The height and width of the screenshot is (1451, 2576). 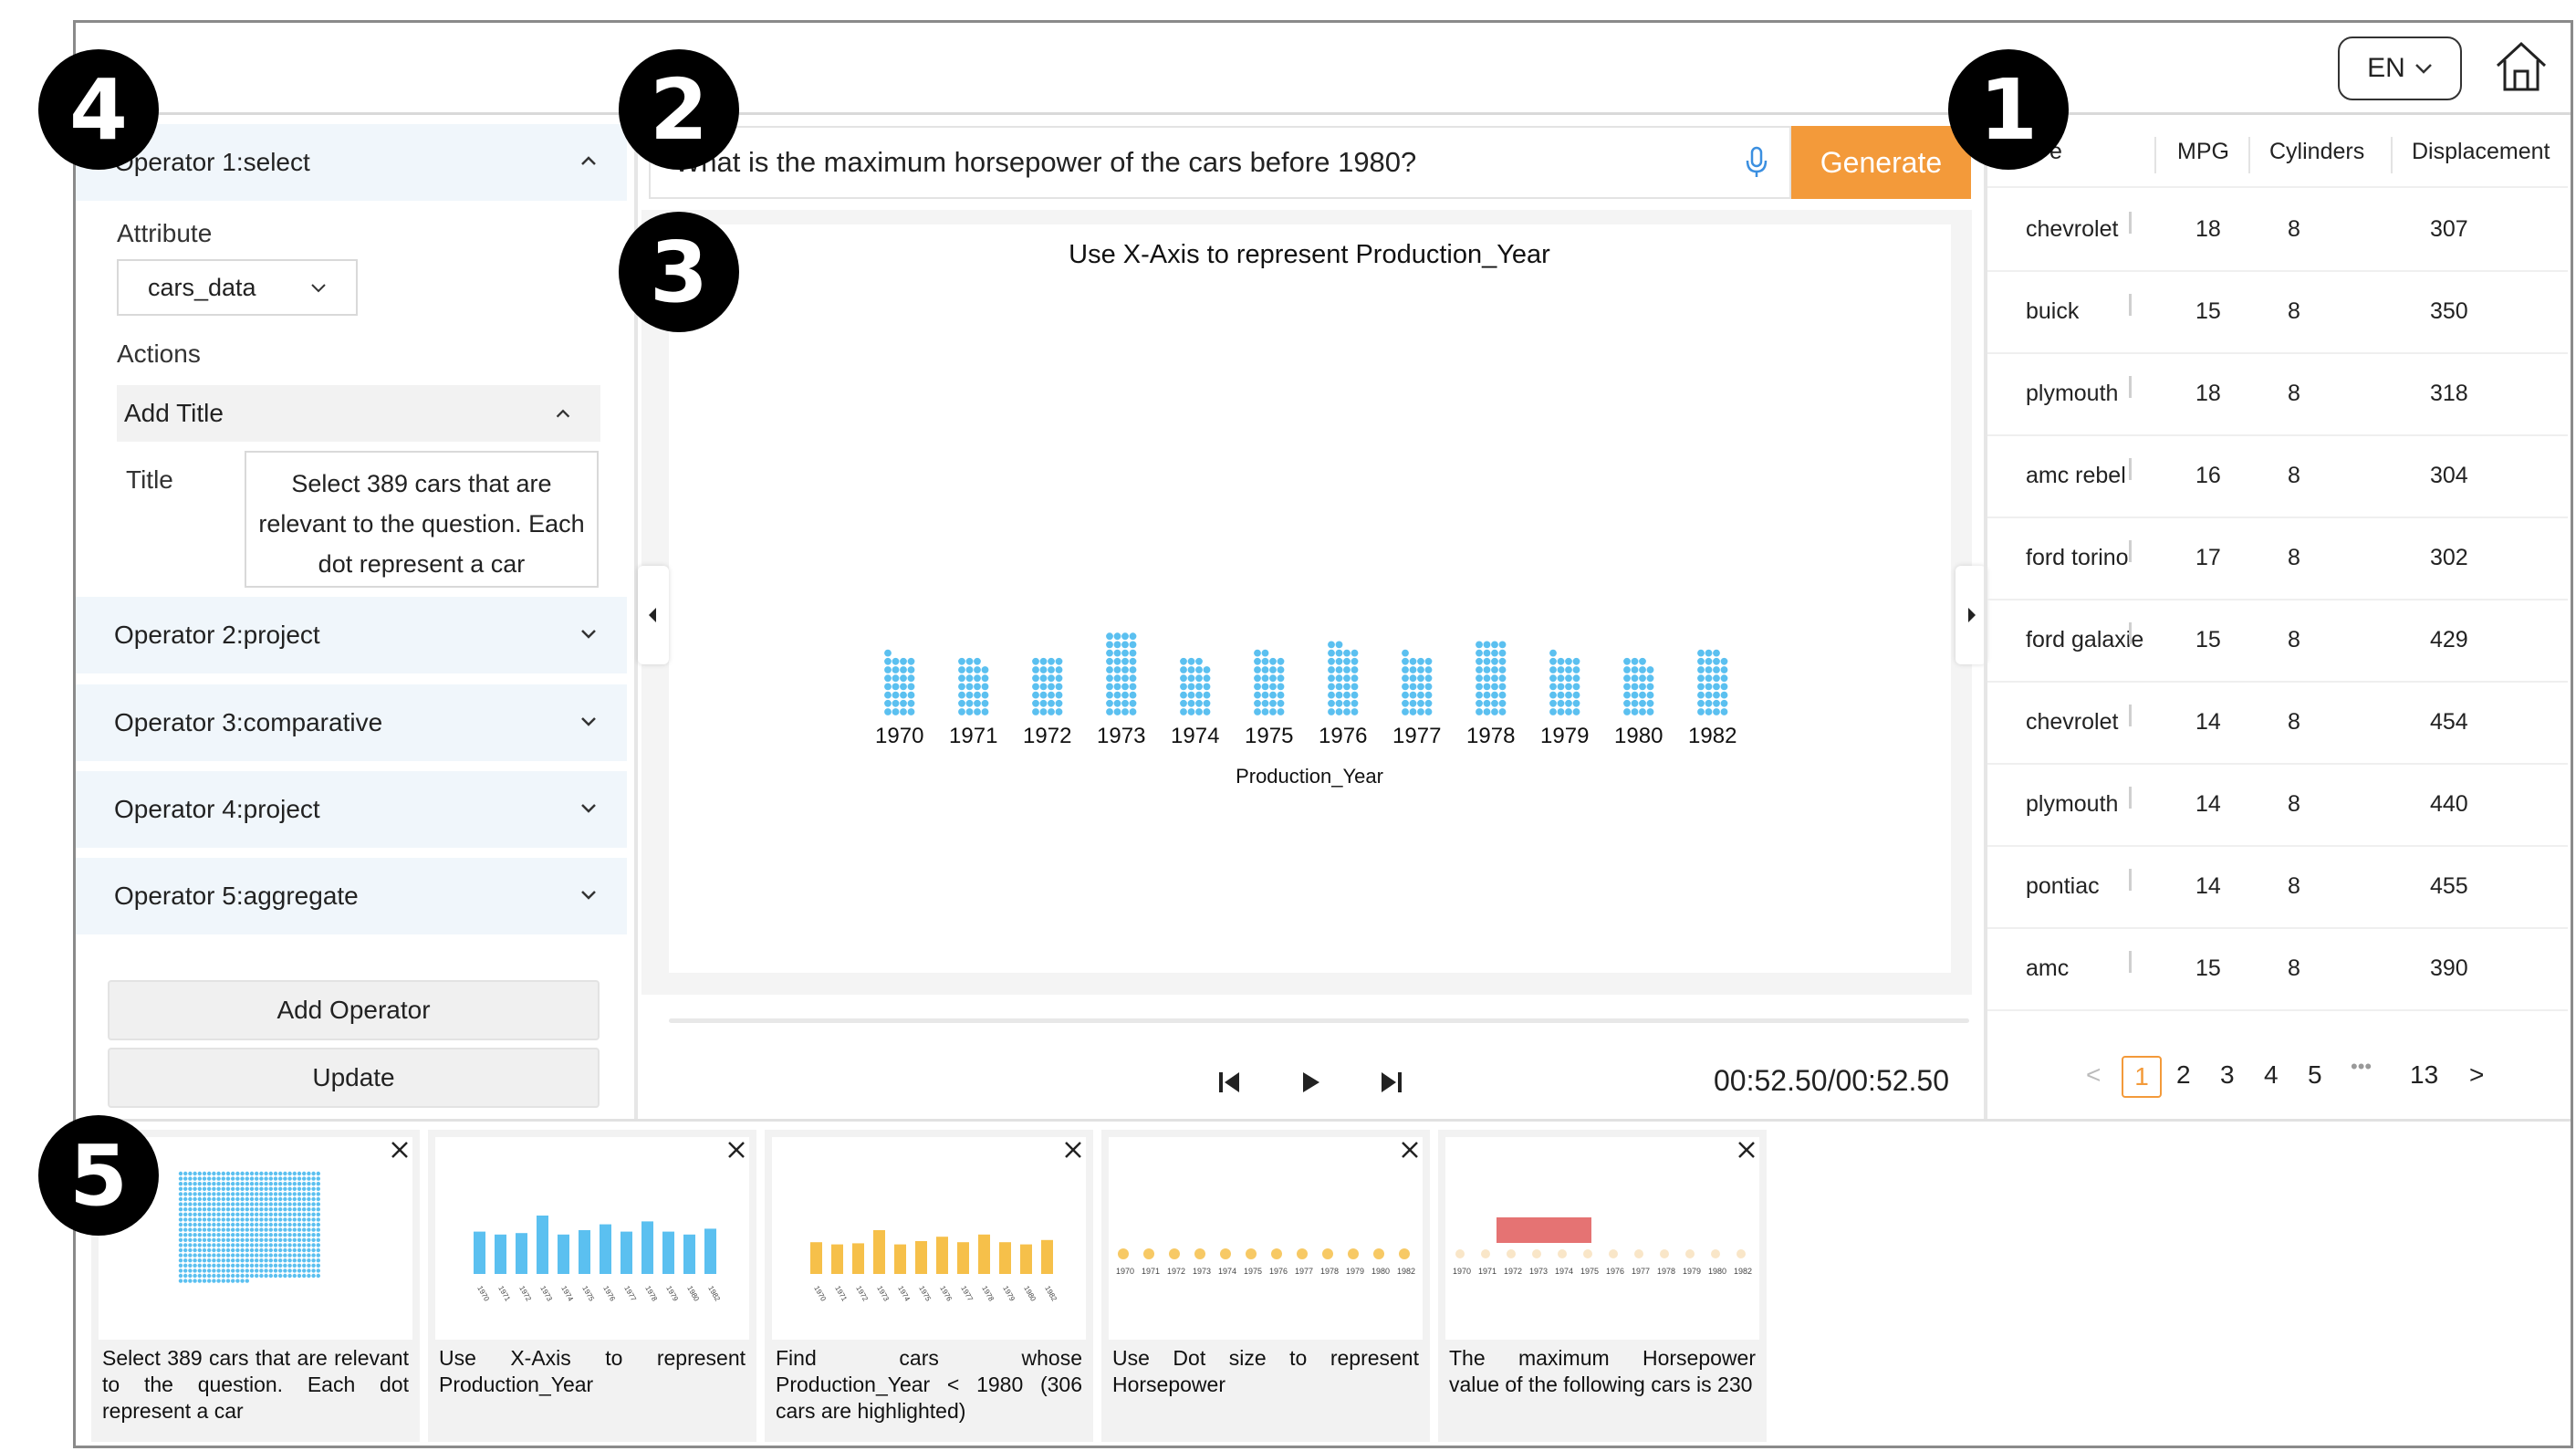 I want to click on skip-forward-icon, so click(x=1391, y=1082).